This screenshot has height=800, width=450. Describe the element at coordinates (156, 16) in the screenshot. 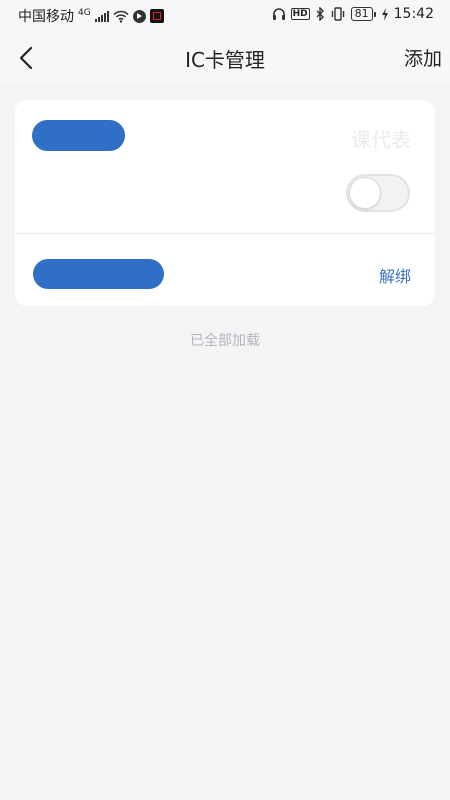

I see `screen-record-icon` at that location.